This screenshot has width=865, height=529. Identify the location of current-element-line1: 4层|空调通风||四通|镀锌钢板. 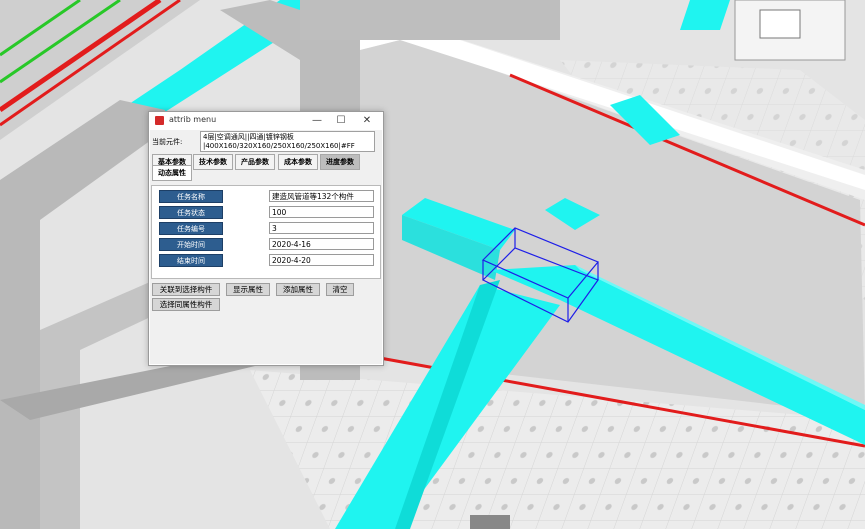
(248, 137).